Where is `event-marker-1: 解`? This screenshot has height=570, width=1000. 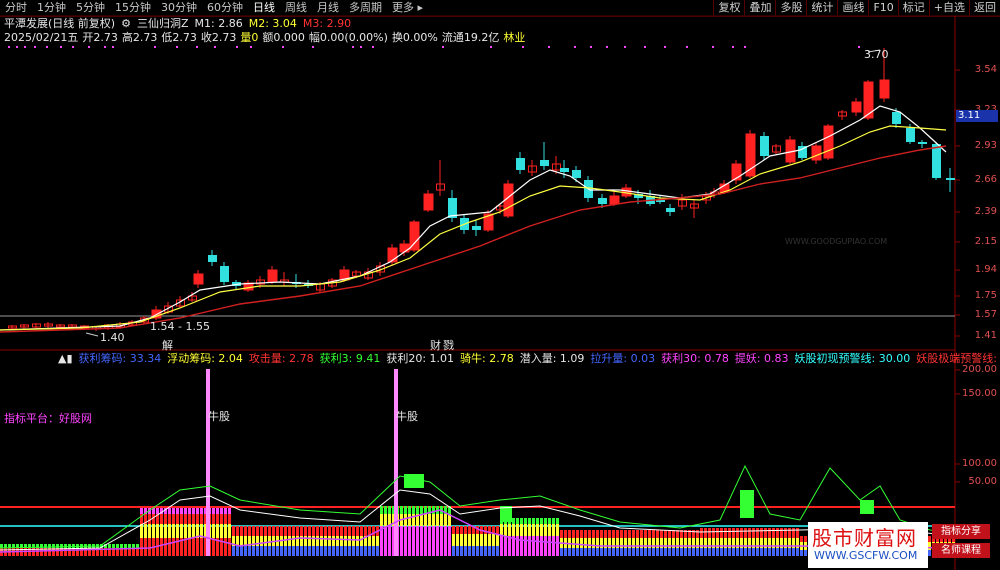
event-marker-1: 解 is located at coordinates (167, 345).